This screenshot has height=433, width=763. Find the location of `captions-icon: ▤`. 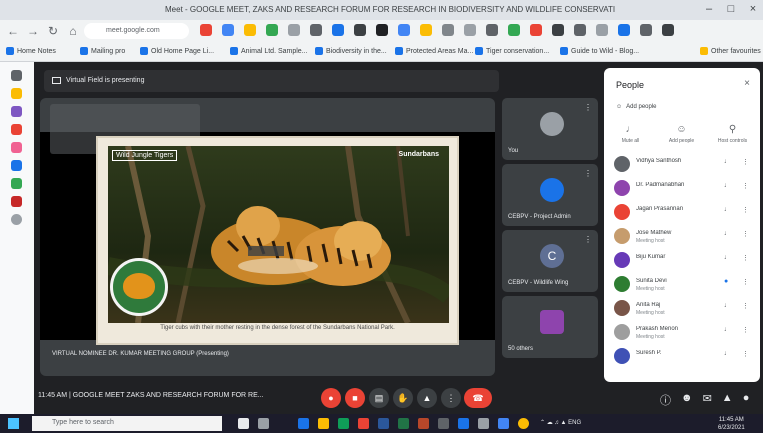

captions-icon: ▤ is located at coordinates (379, 398).